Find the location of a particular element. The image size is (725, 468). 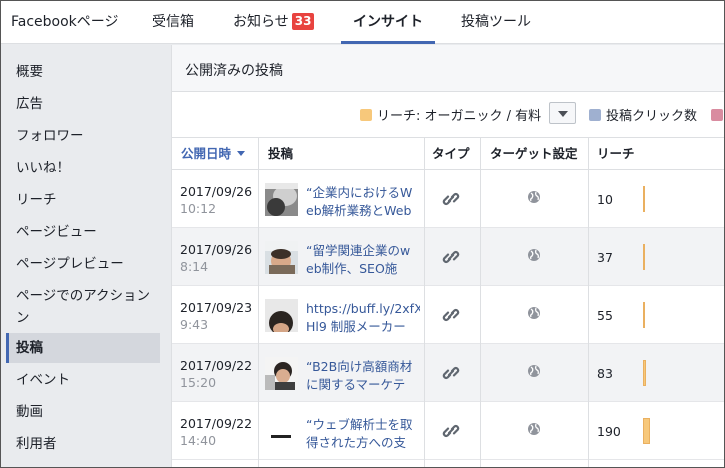

sidebar-item-events: イベント is located at coordinates (83, 380).